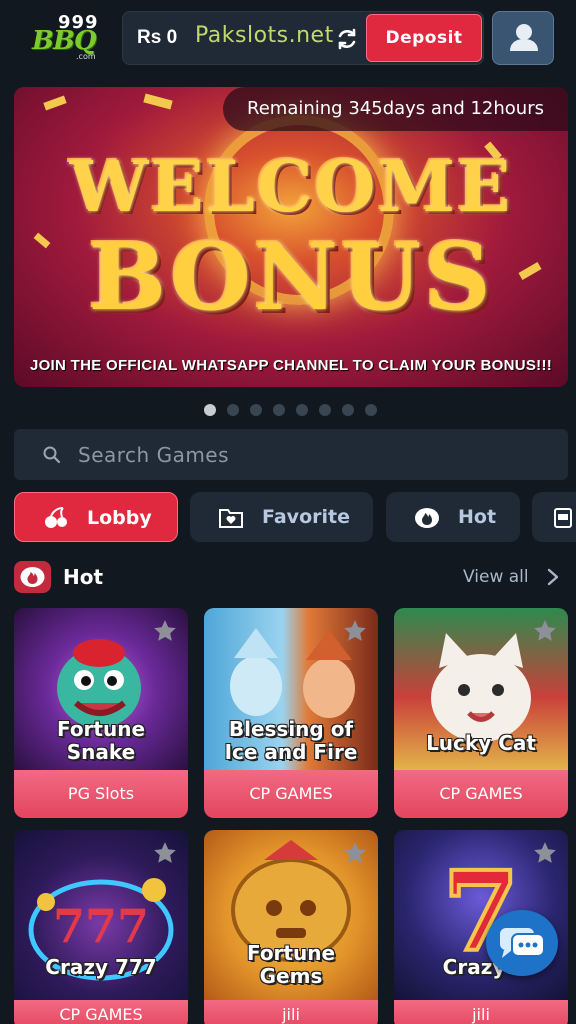 Image resolution: width=576 pixels, height=1024 pixels. I want to click on banner-headline-bonus: BONUS, so click(291, 277).